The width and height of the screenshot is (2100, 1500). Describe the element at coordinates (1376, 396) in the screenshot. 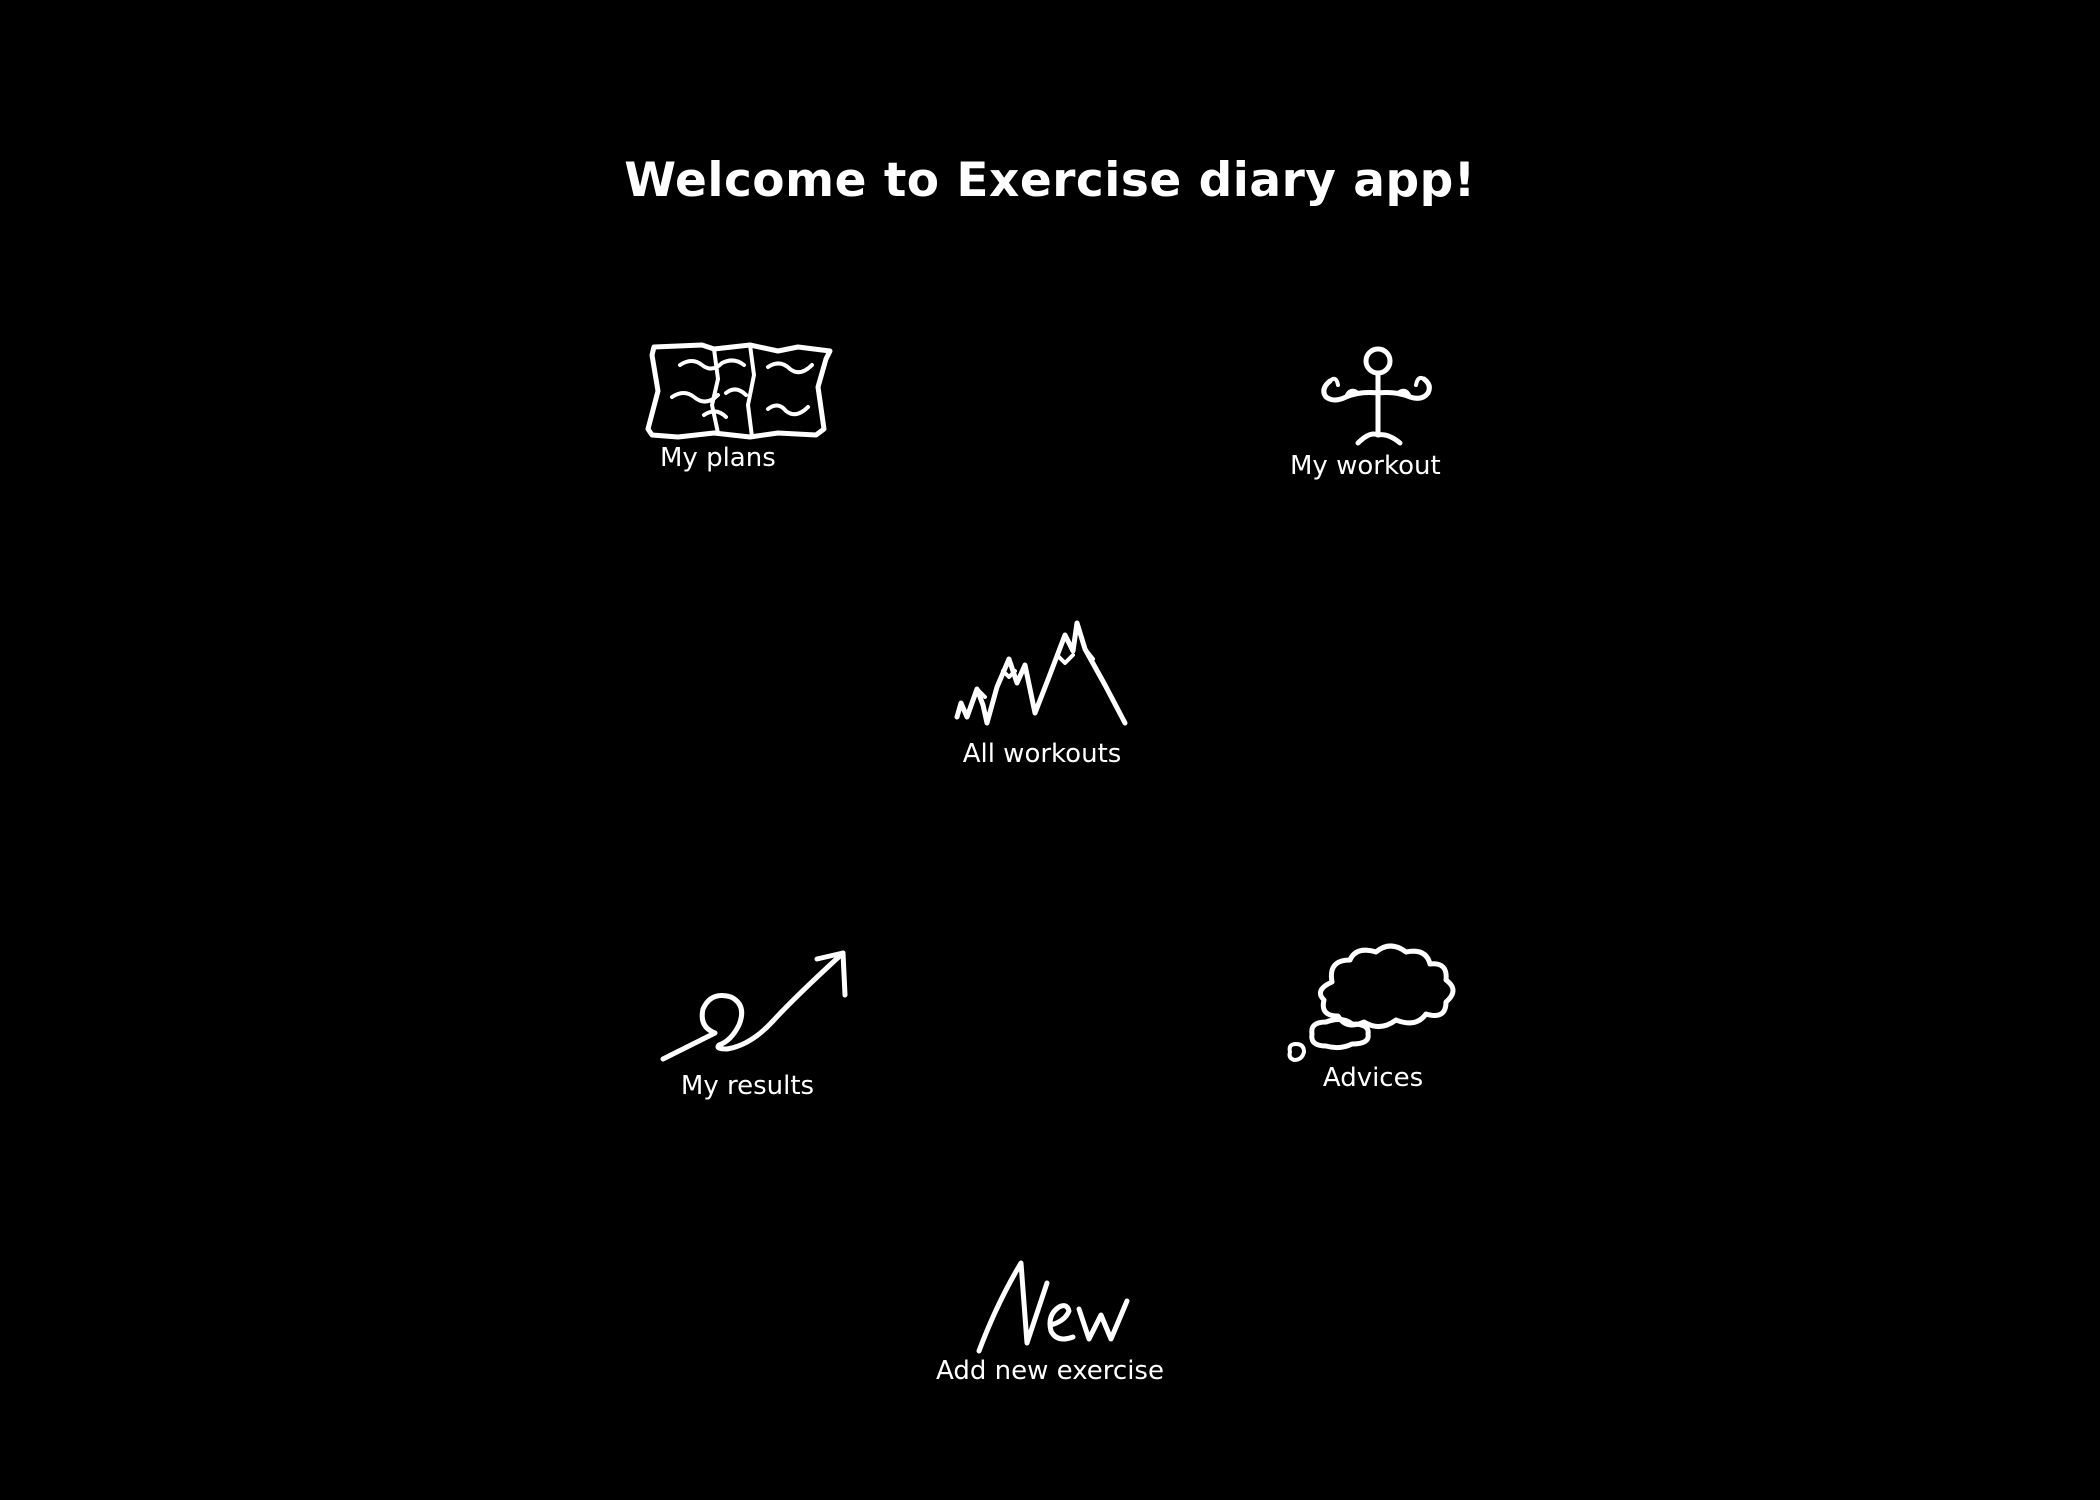

I see `stick-figure-icon` at that location.